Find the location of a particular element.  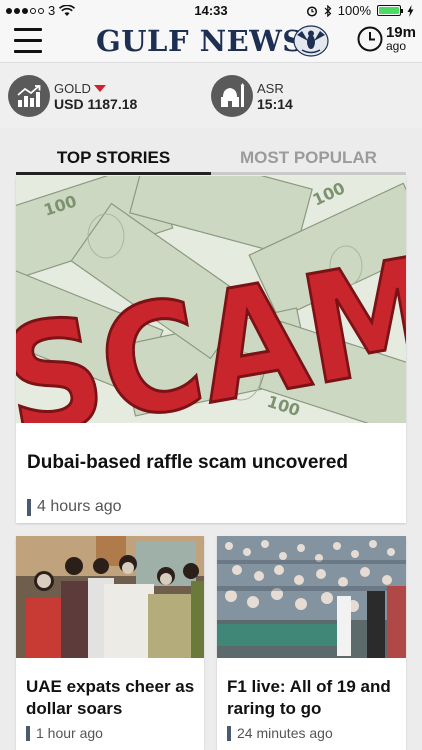

alarm-icon is located at coordinates (311, 11).